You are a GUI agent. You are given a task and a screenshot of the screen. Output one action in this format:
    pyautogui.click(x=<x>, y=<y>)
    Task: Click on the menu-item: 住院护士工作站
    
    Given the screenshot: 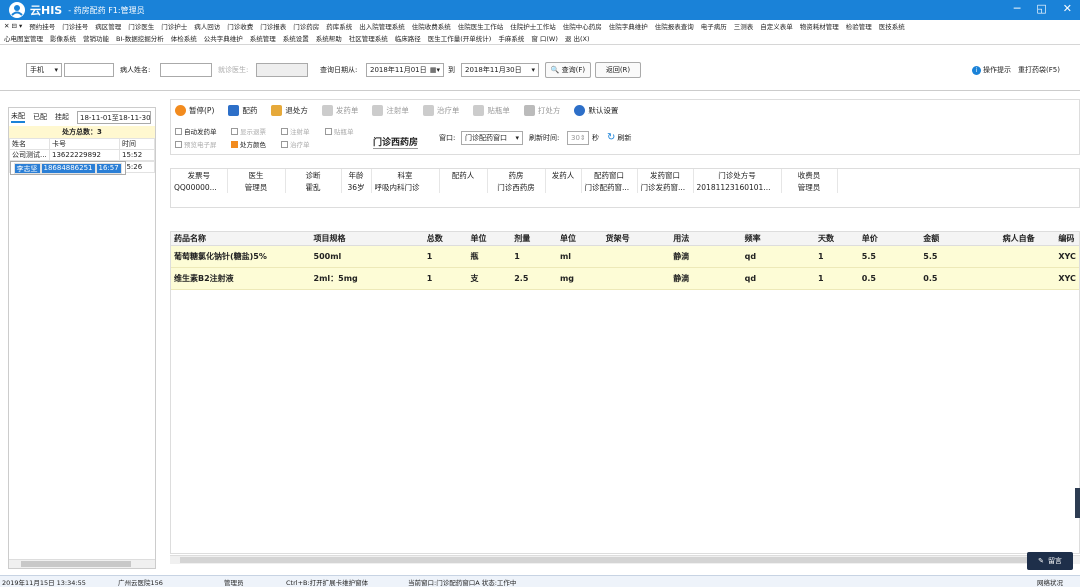 What is the action you would take?
    pyautogui.click(x=533, y=26)
    